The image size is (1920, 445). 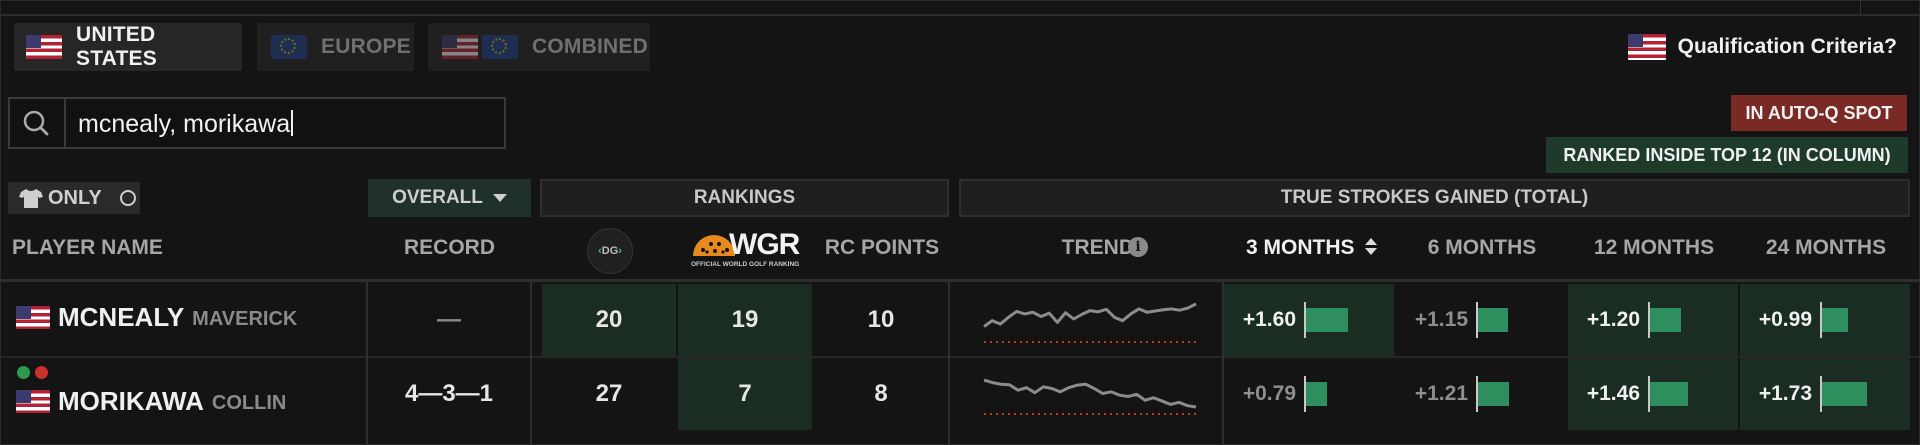 I want to click on only-toggle: ONLY, so click(x=74, y=198).